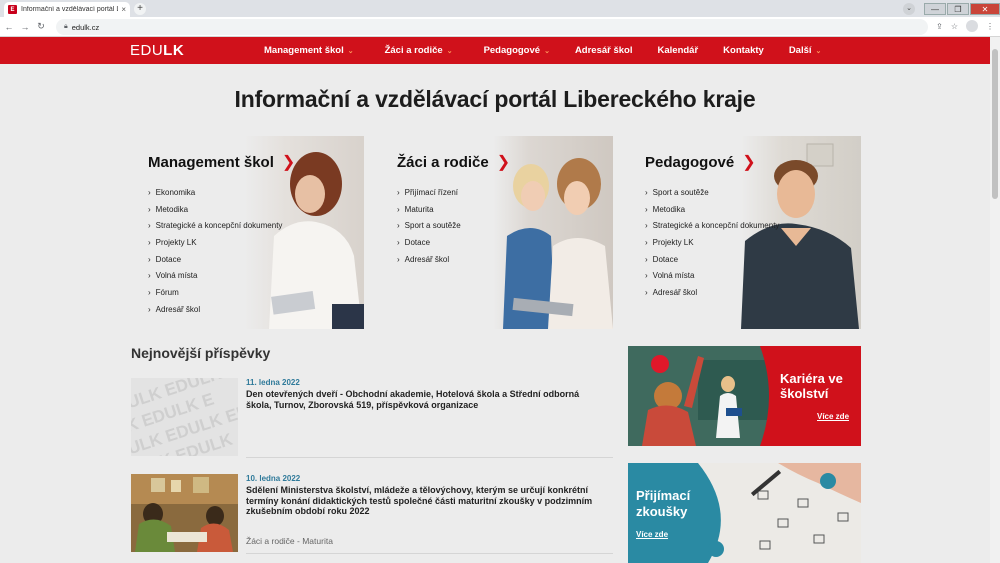 This screenshot has height=563, width=1000. Describe the element at coordinates (9, 27) in the screenshot. I see `back-icon: ←` at that location.